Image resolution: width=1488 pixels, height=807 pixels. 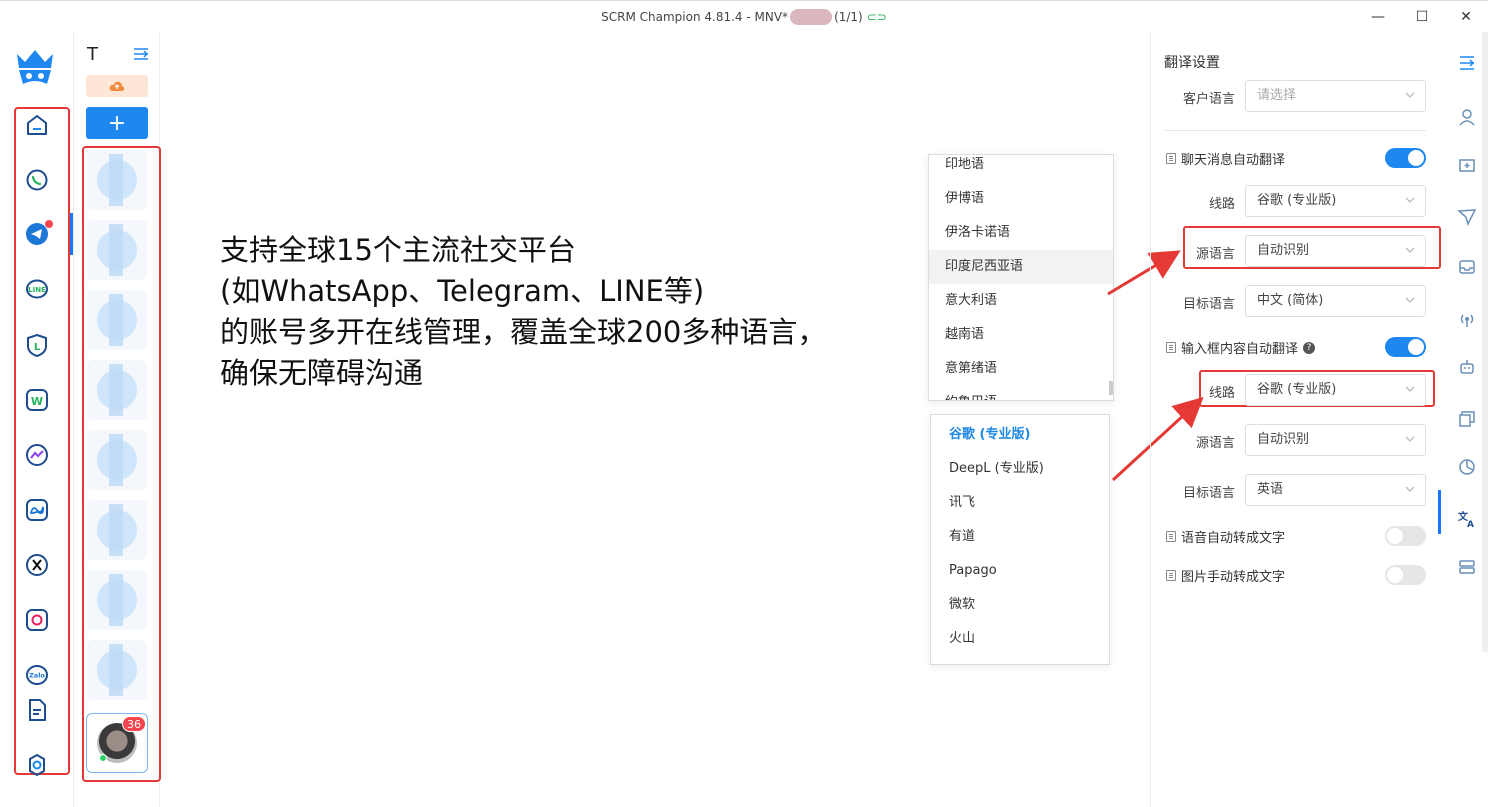 I want to click on language-option: 约鲁巴语, so click(x=1021, y=393).